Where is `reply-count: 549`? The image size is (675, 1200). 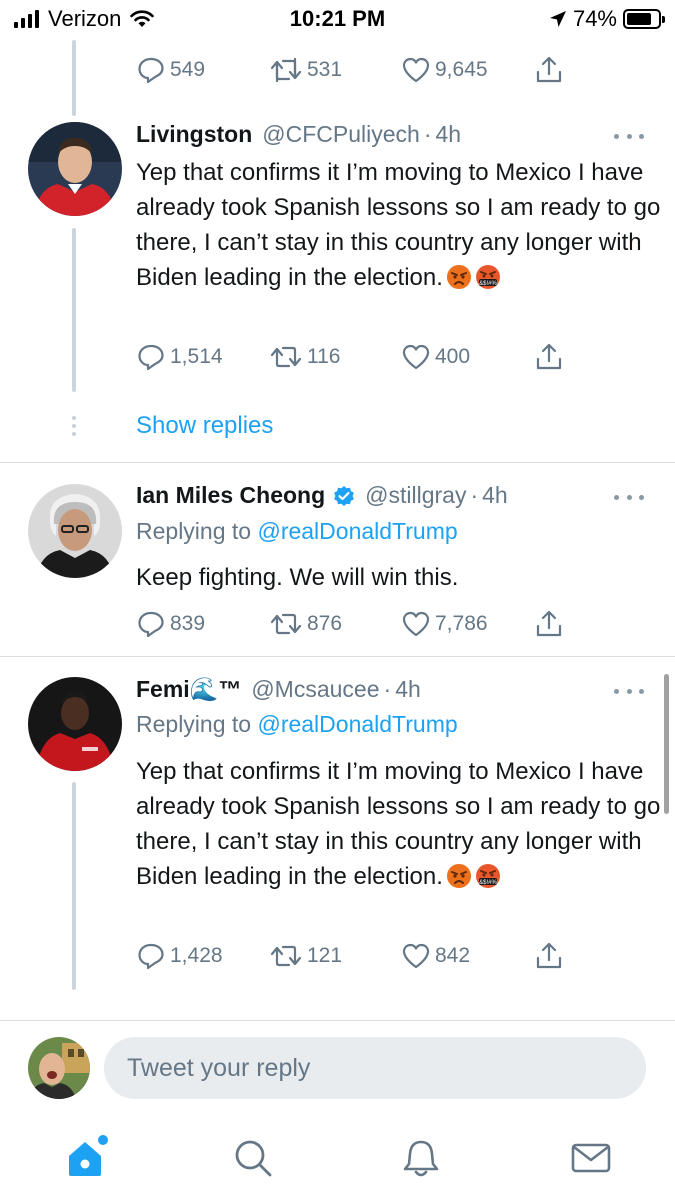
reply-count: 549 is located at coordinates (188, 69).